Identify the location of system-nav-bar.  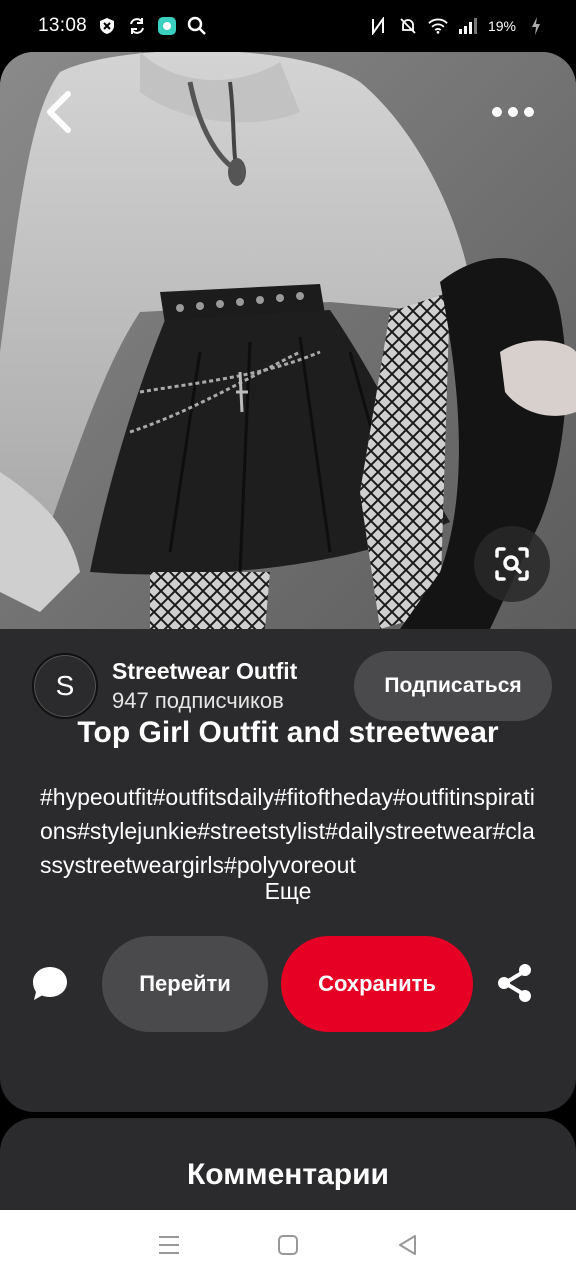
(288, 1245).